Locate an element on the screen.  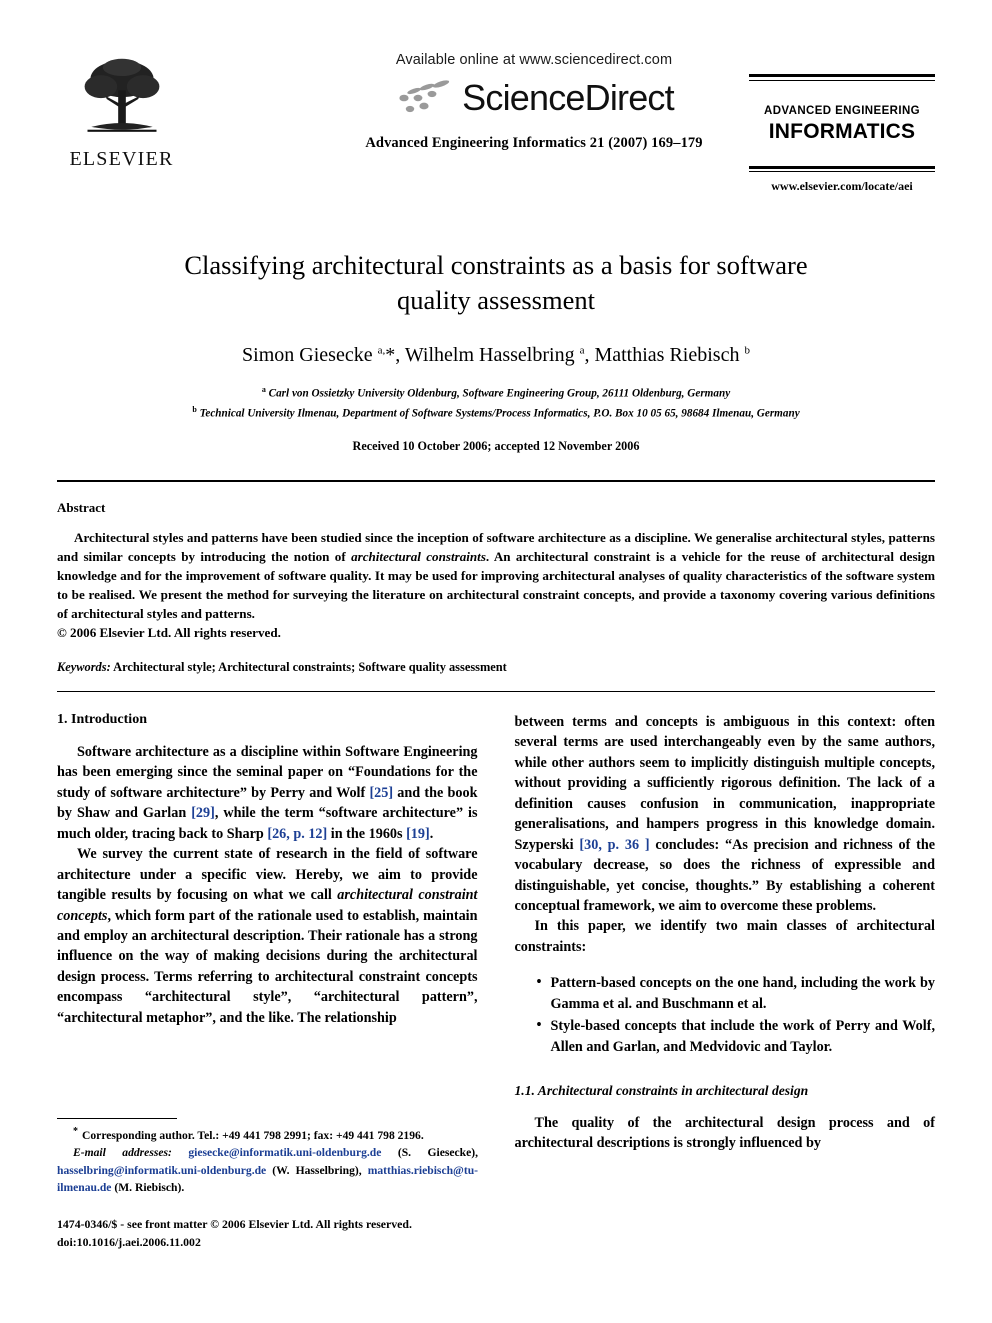
badge-rule-bottom-thin is located at coordinates (842, 171).